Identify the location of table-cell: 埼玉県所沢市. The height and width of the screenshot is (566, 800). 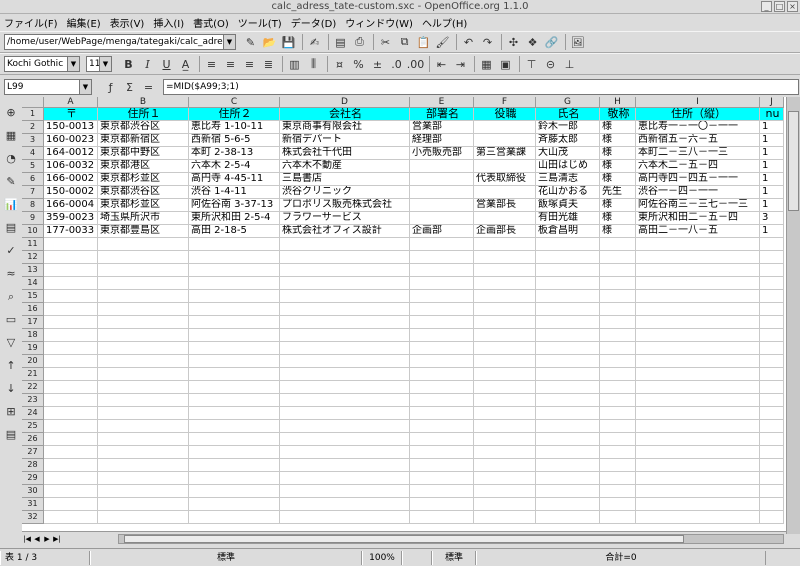
(143, 218).